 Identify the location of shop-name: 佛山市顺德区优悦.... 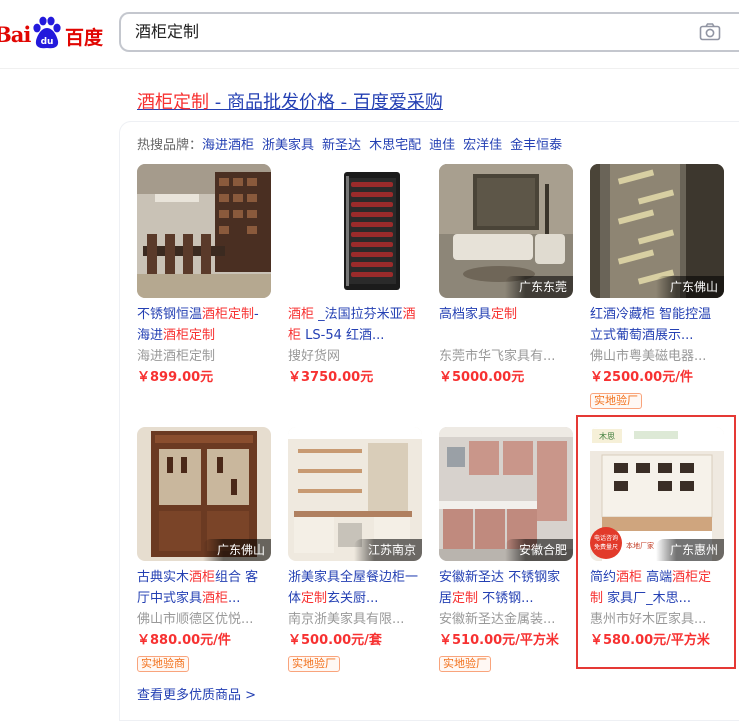
(204, 619).